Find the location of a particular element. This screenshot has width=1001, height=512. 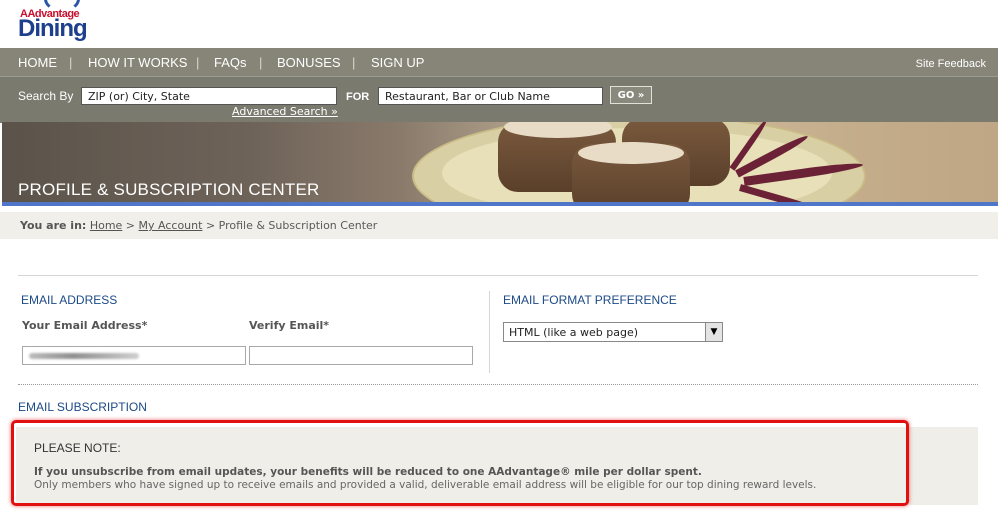

your-email-label: Your Email Address* is located at coordinates (85, 325).